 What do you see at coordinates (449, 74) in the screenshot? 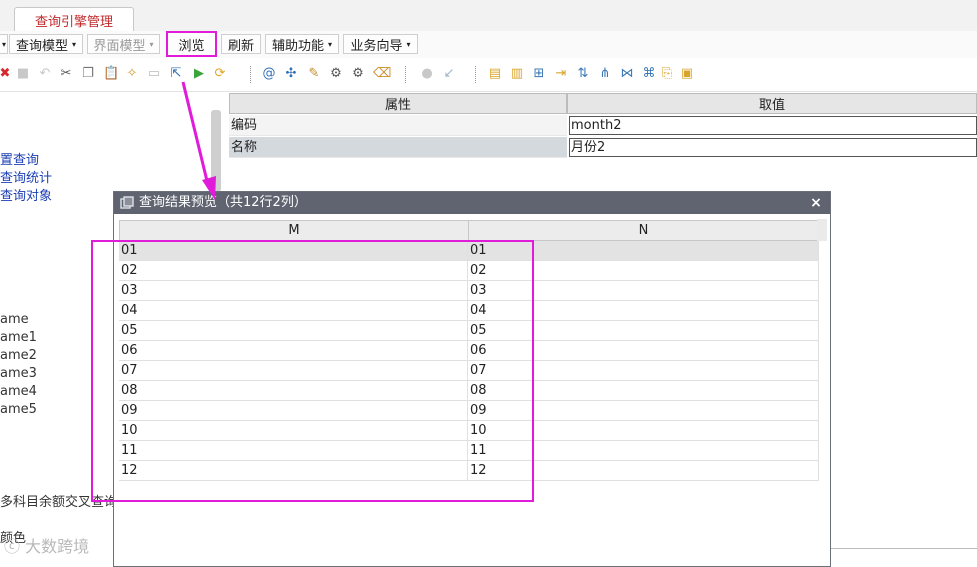
I see `arrow-down-left-icon: ↙` at bounding box center [449, 74].